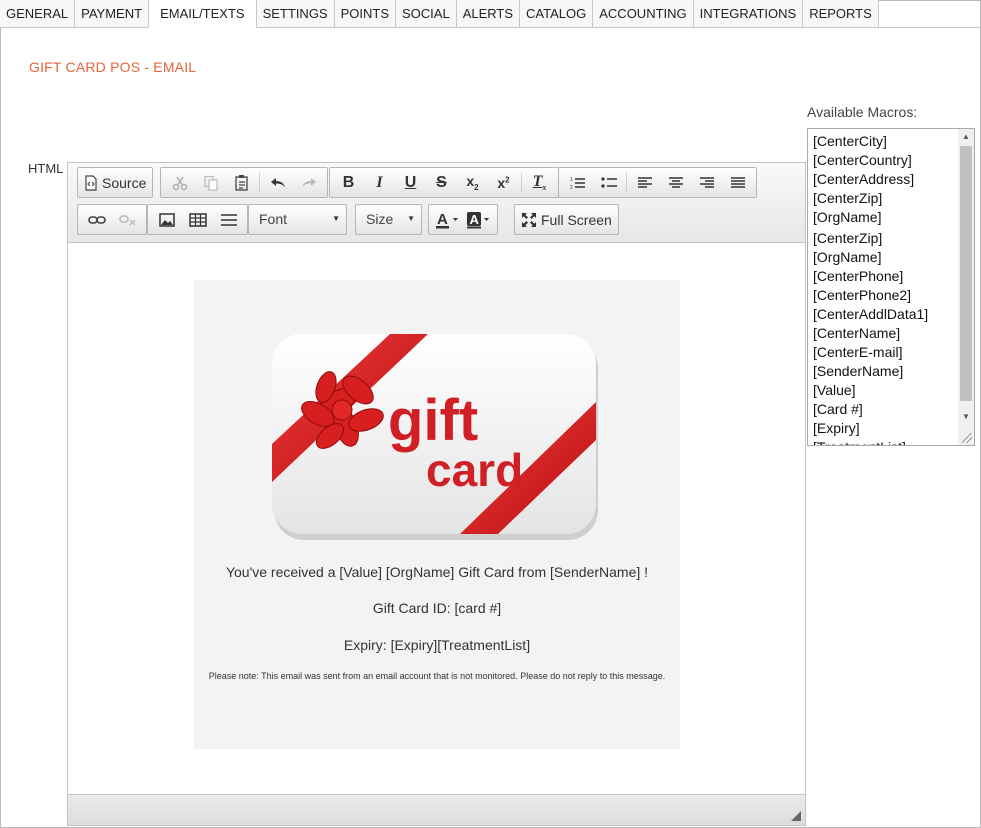  What do you see at coordinates (529, 219) in the screenshot?
I see `fullscreen-icon` at bounding box center [529, 219].